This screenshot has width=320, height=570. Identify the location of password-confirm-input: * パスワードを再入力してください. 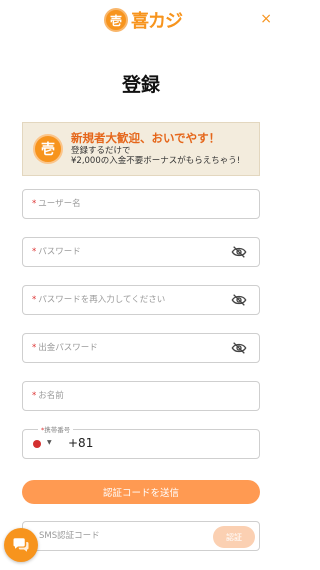
(141, 300).